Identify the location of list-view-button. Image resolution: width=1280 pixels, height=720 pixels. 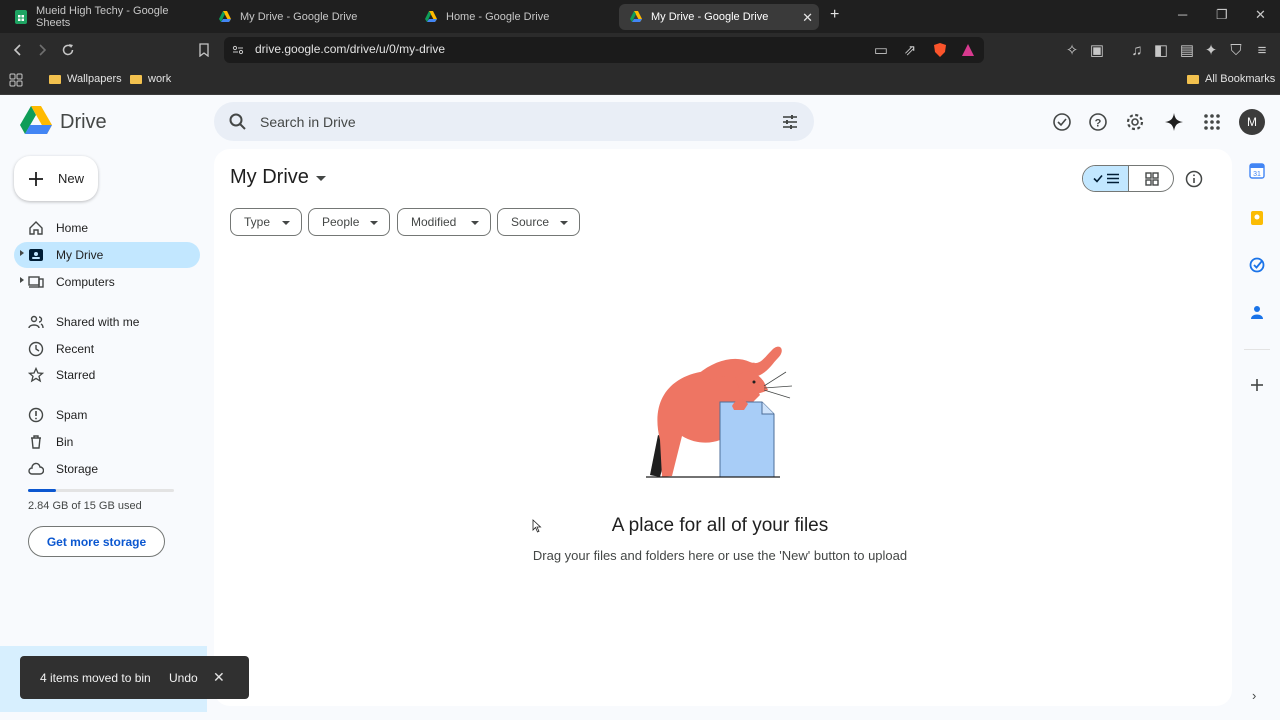
(1106, 178).